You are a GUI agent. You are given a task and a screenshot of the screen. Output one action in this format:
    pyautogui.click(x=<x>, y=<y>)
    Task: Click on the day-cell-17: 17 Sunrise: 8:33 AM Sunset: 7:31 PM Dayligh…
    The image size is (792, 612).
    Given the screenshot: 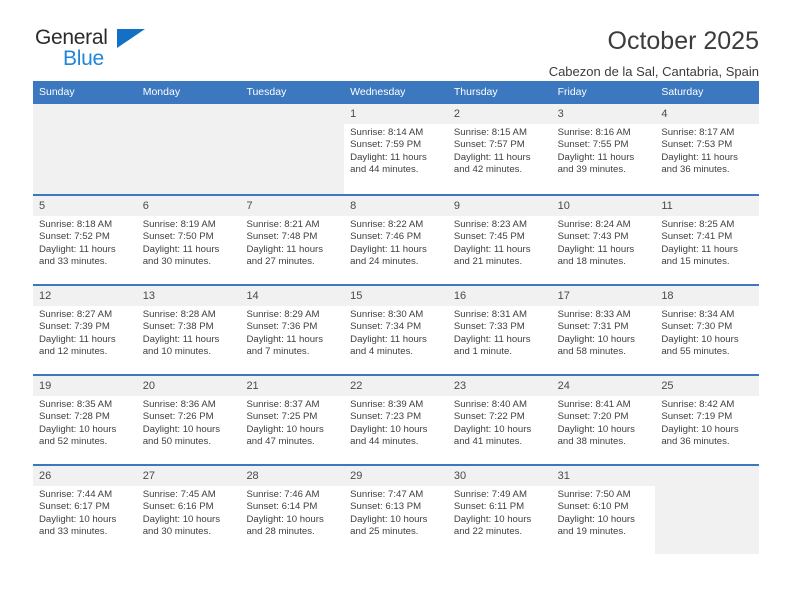 What is the action you would take?
    pyautogui.click(x=603, y=330)
    